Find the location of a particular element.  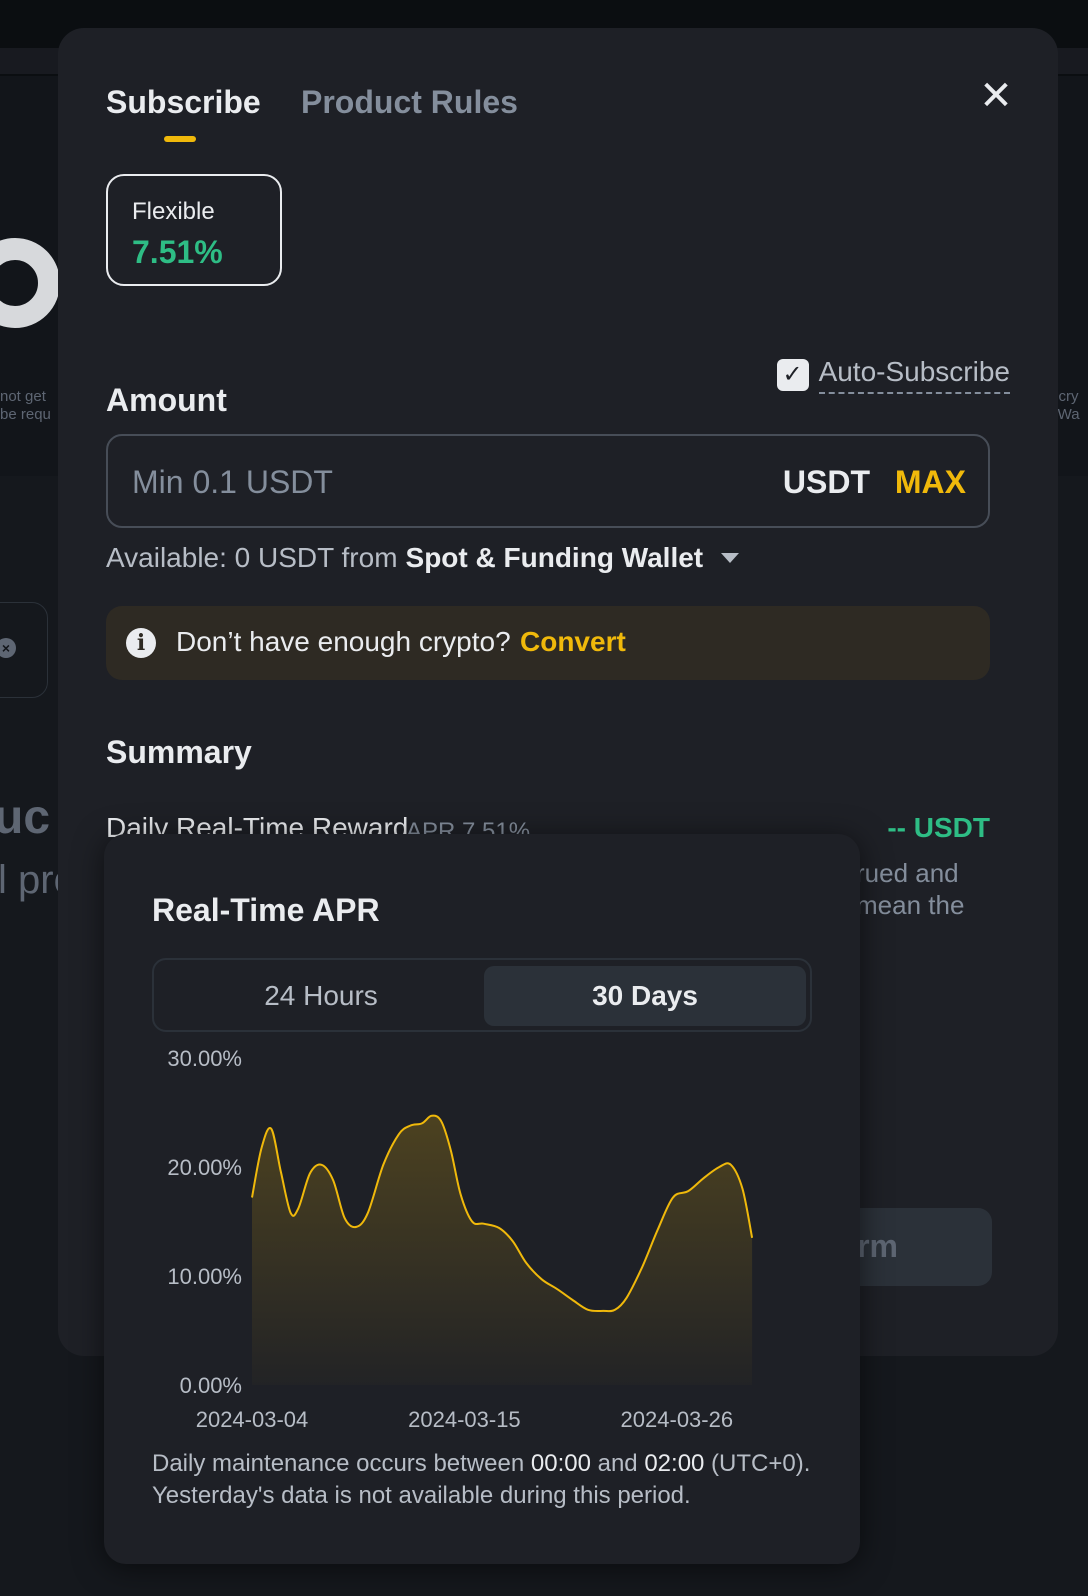

currency-label: USDT is located at coordinates (826, 482).